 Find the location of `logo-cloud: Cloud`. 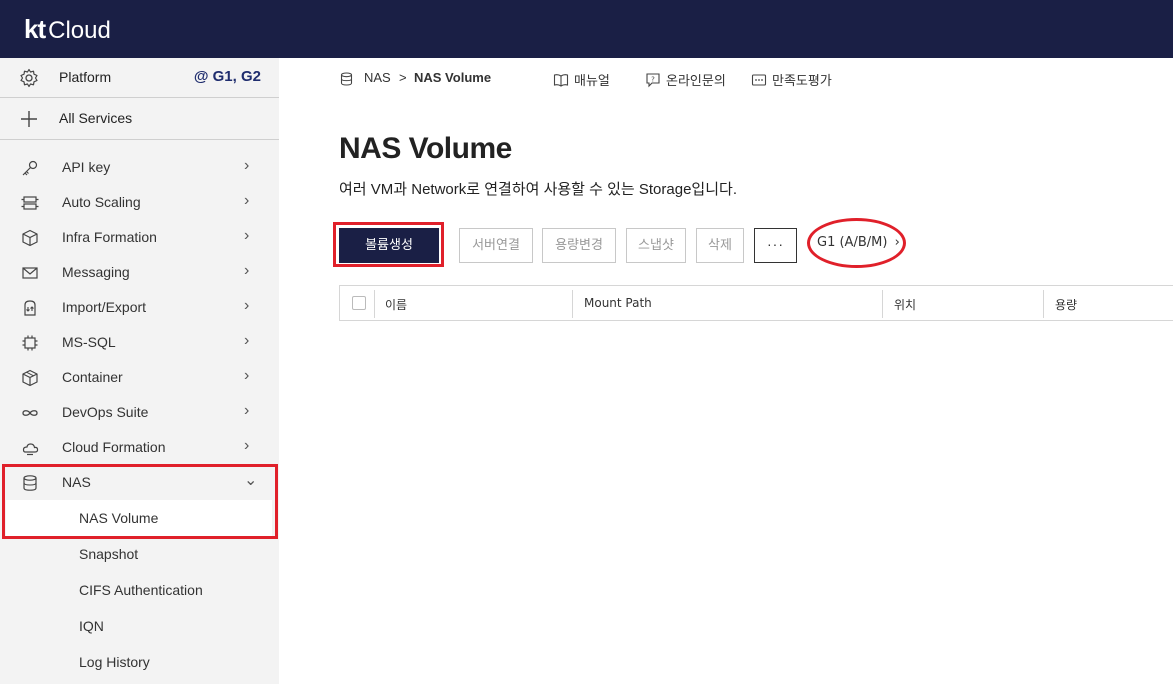

logo-cloud: Cloud is located at coordinates (79, 30).